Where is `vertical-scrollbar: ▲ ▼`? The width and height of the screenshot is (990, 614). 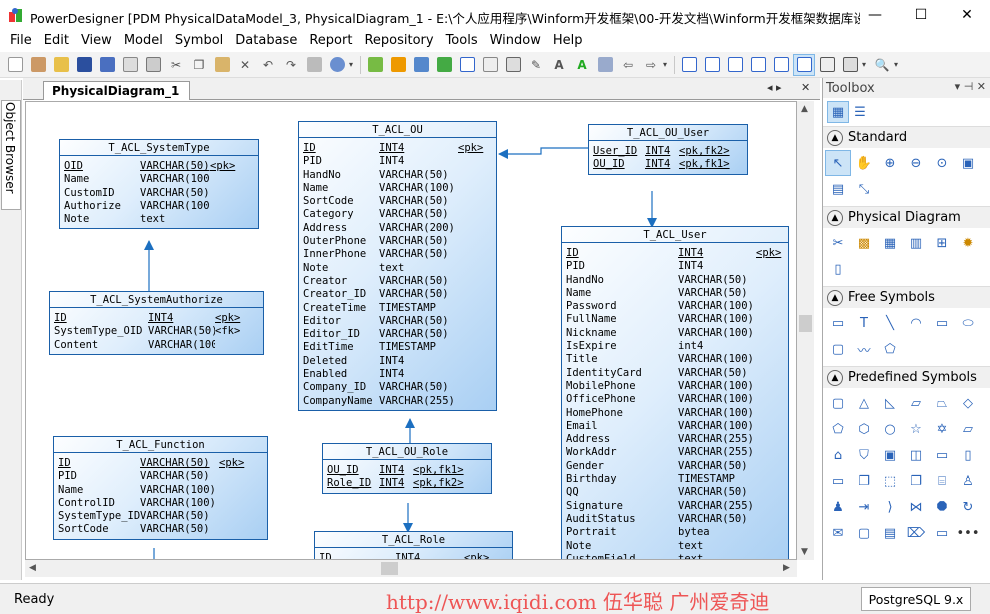 vertical-scrollbar: ▲ ▼ is located at coordinates (805, 330).